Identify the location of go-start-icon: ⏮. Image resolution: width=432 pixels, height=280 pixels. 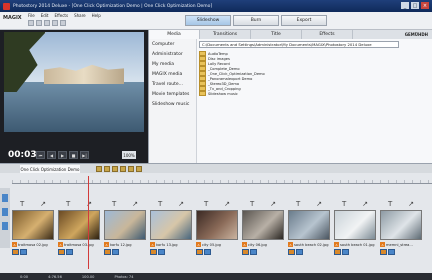
(40, 155).